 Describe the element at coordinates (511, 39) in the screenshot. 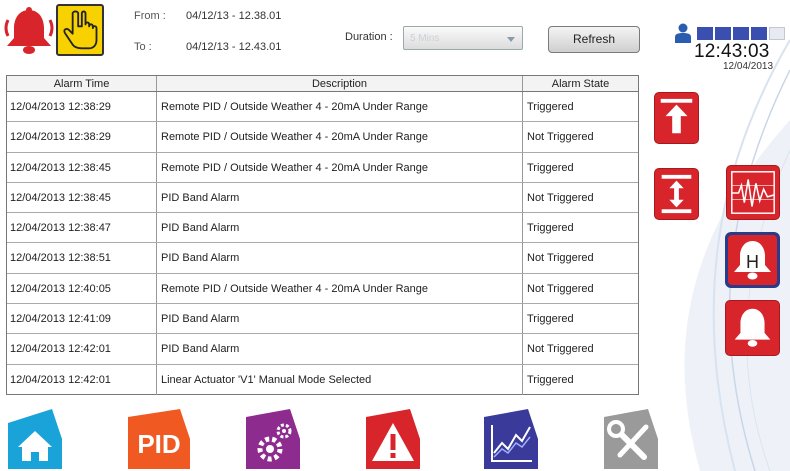

I see `chevron-down-icon` at that location.